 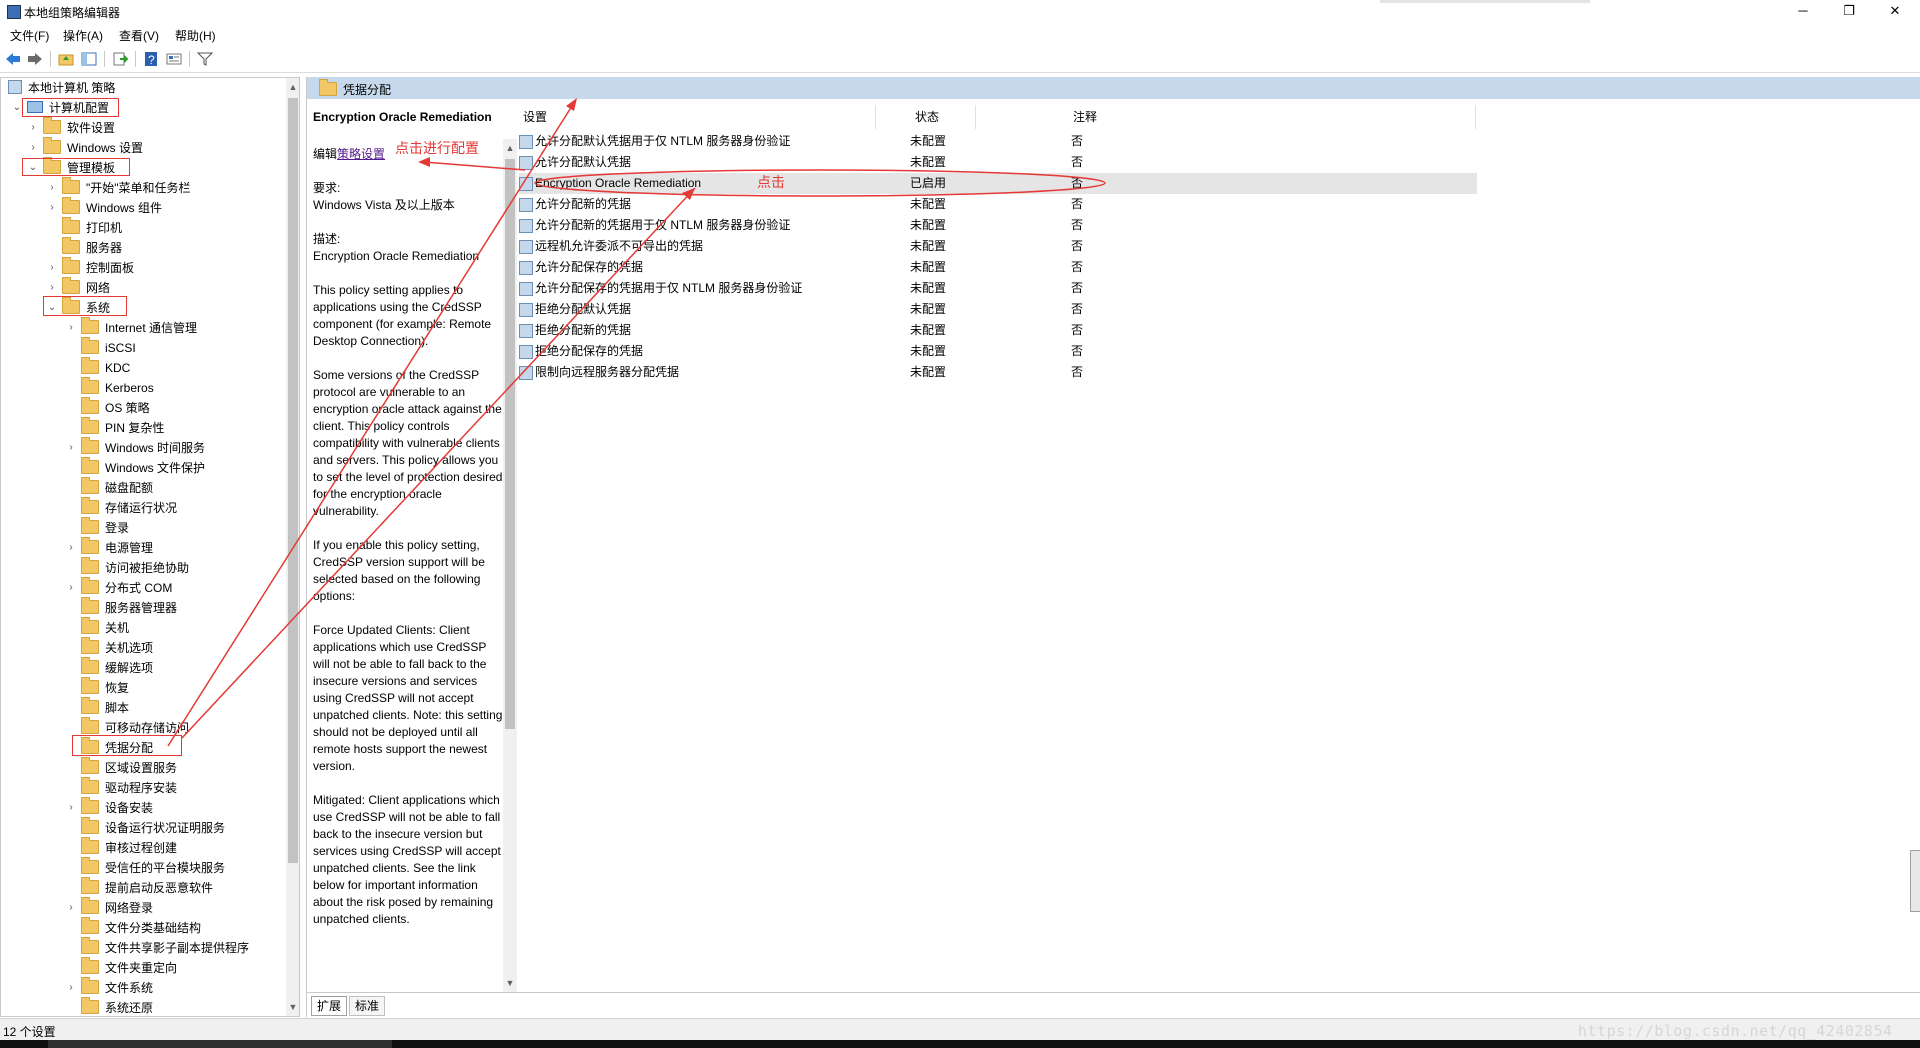 What do you see at coordinates (80, 287) in the screenshot?
I see `tree-network: › 网络` at bounding box center [80, 287].